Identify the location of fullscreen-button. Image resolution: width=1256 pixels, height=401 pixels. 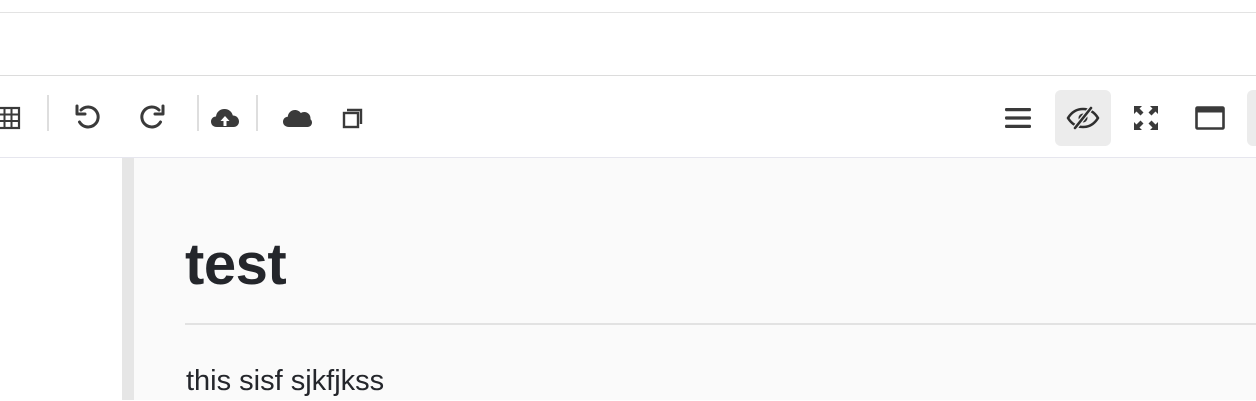
(1146, 118).